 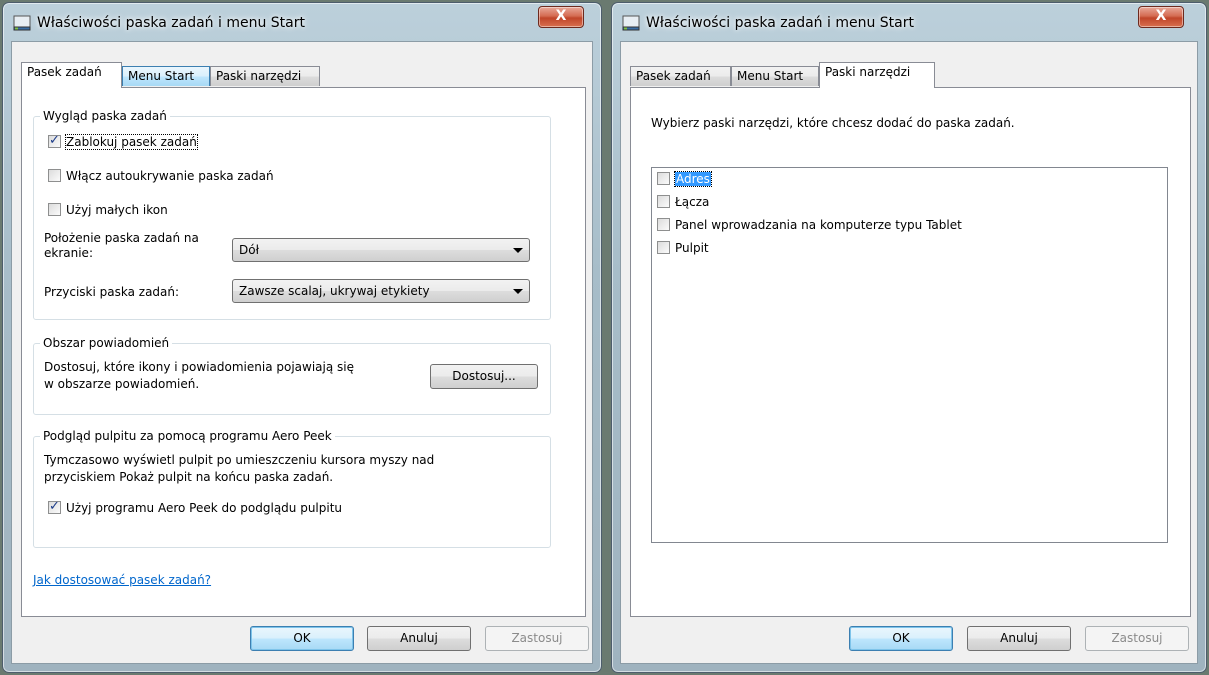 I want to click on toolbar-item-links: Łącza, so click(x=683, y=204).